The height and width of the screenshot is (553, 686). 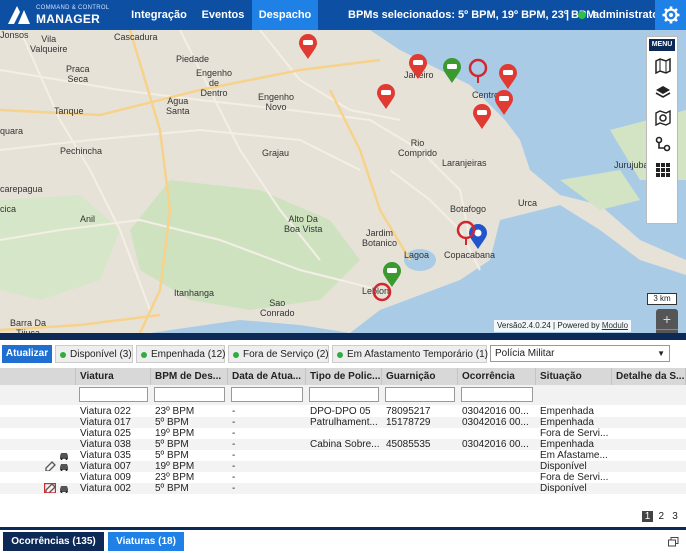 What do you see at coordinates (574, 376) in the screenshot?
I see `column-header: Situação` at bounding box center [574, 376].